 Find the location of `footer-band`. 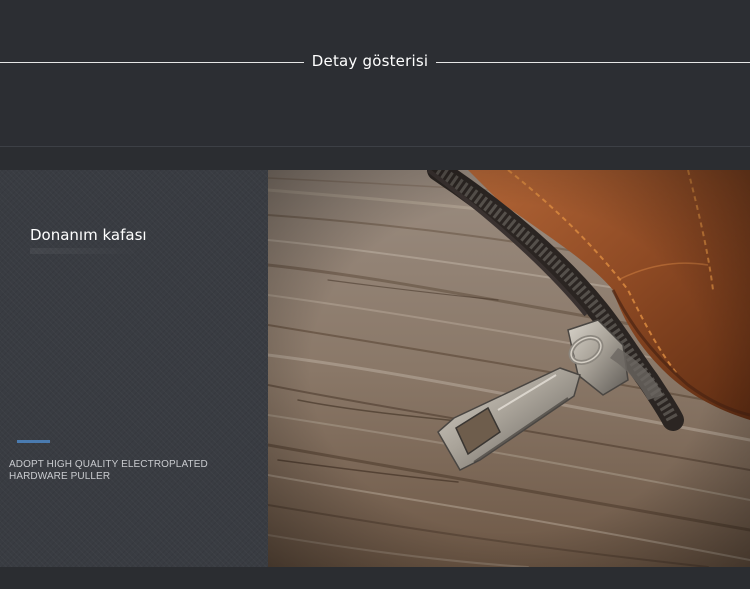

footer-band is located at coordinates (375, 578).